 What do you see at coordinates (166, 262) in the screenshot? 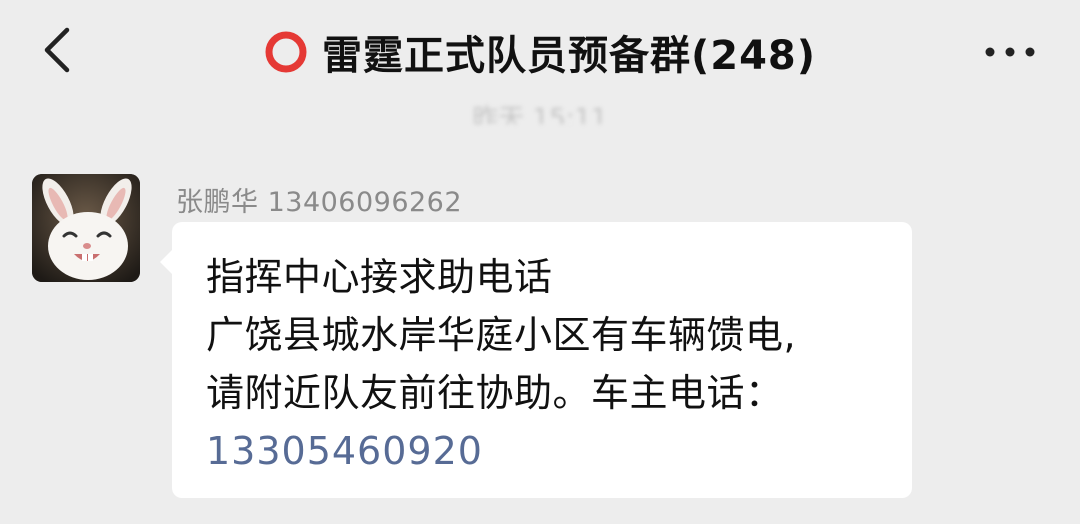
I see `bubble-tail` at bounding box center [166, 262].